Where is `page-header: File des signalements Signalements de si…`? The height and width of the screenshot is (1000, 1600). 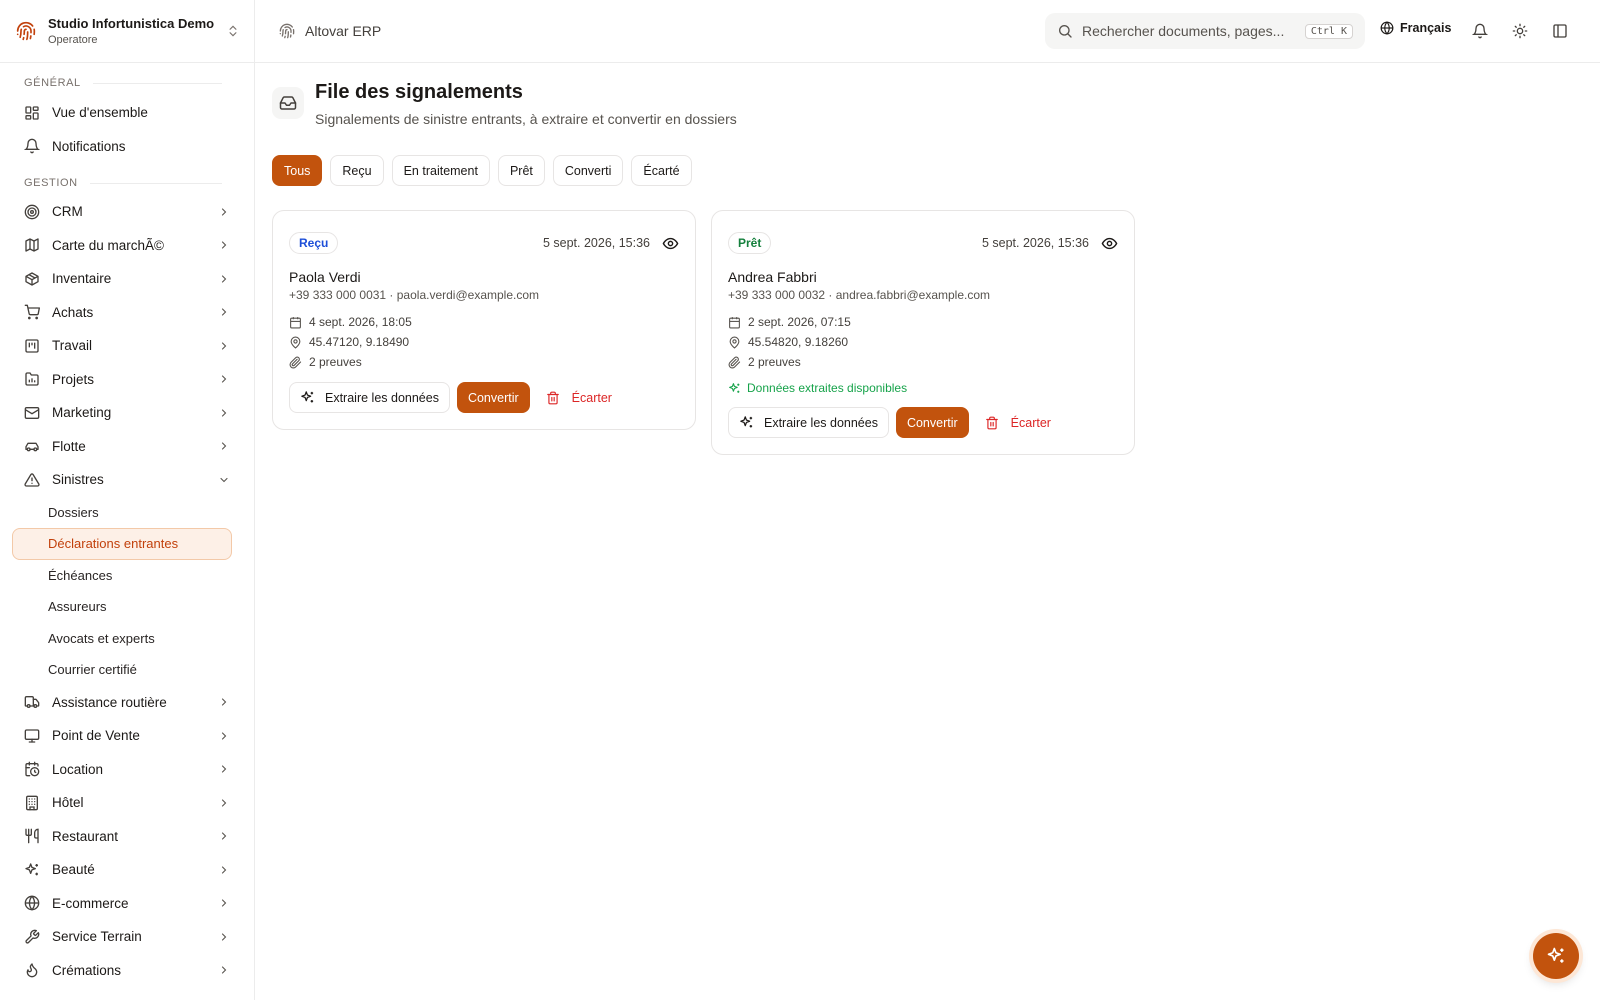 page-header: File des signalements Signalements de si… is located at coordinates (504, 103).